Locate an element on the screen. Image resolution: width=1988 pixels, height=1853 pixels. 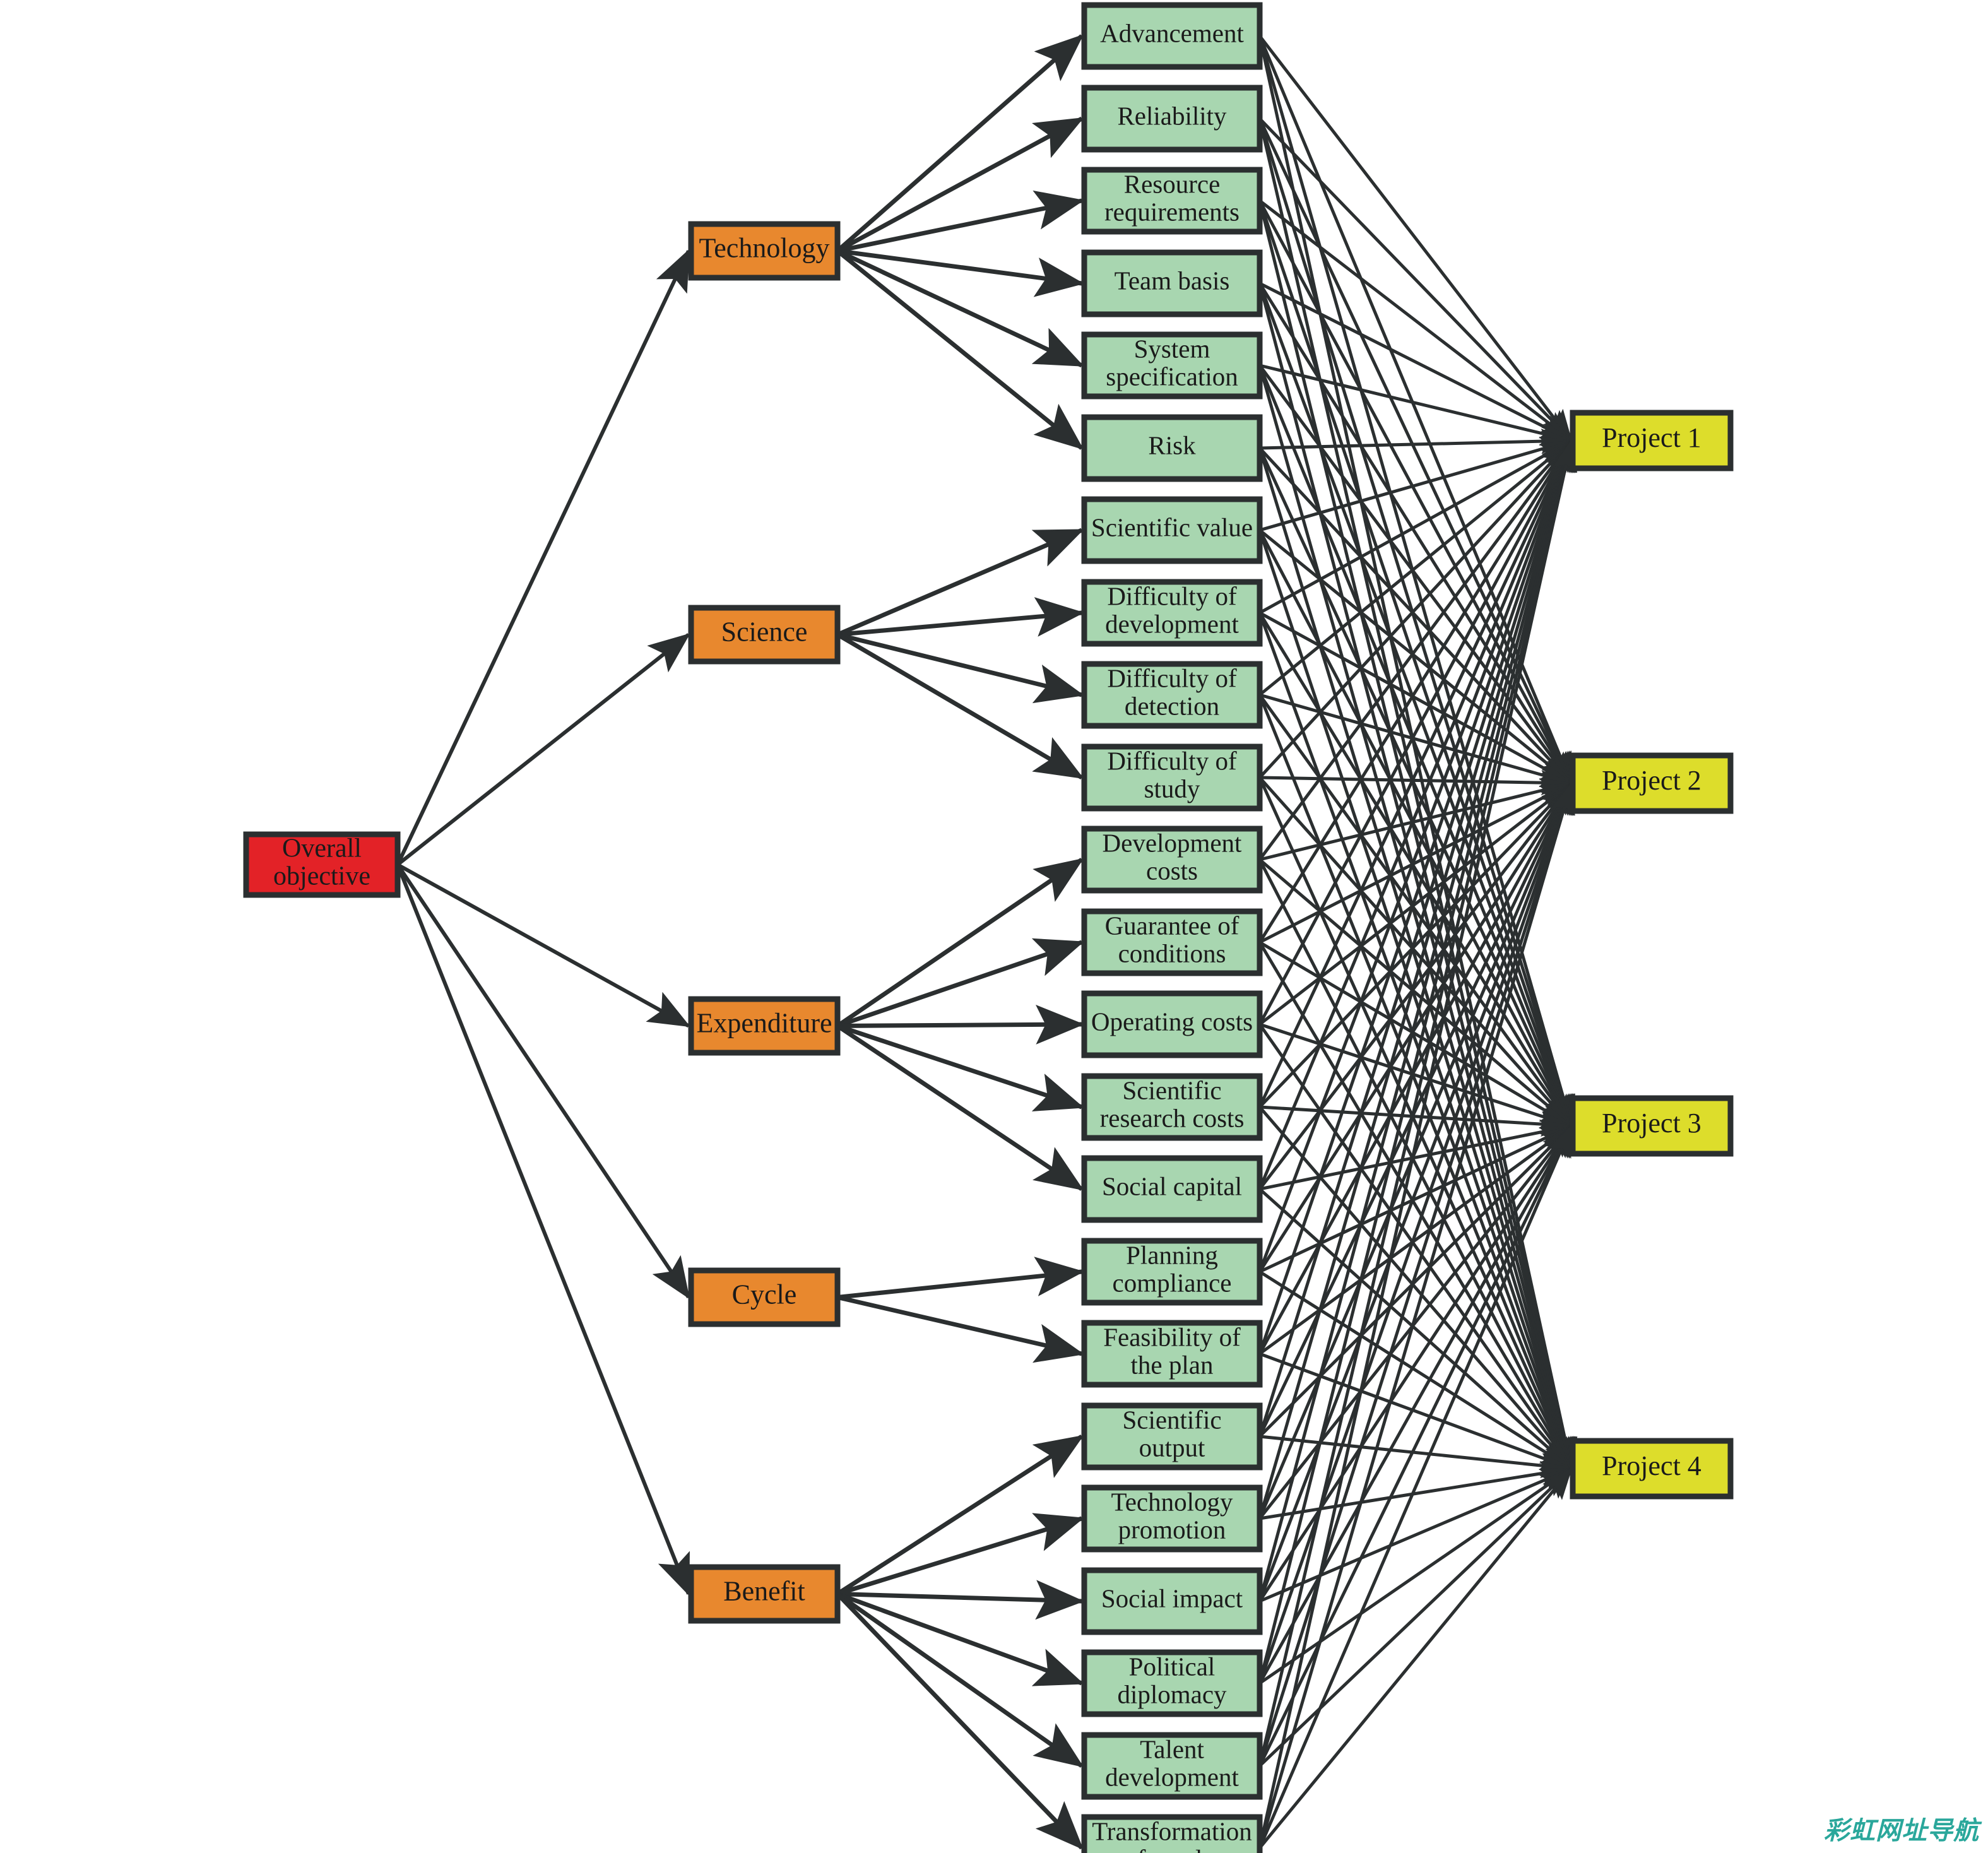
subcriteria-node-political-diplomacy-label: diplomacy is located at coordinates (1172, 1693).